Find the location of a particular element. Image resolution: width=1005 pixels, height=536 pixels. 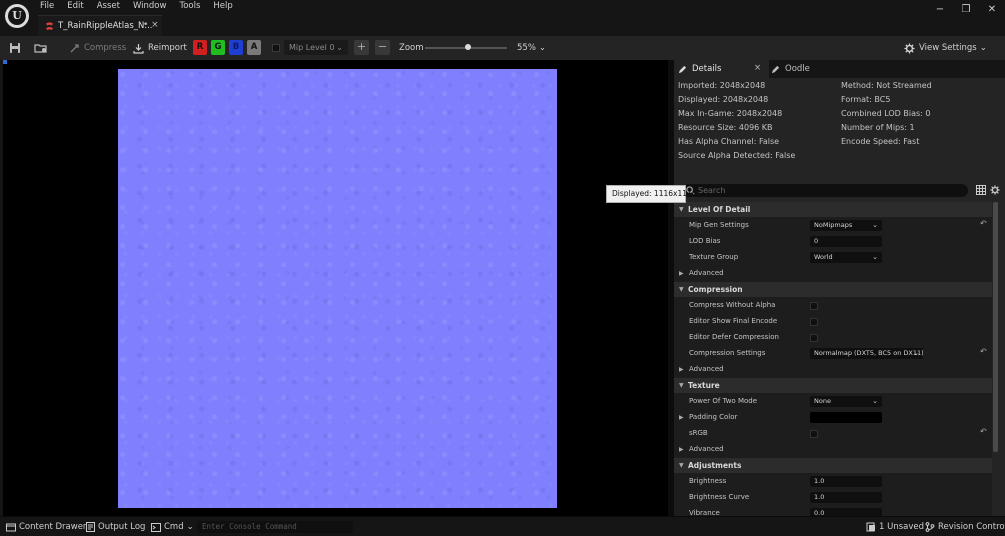

property-padding-color: ▶ Padding Color is located at coordinates (833, 417).